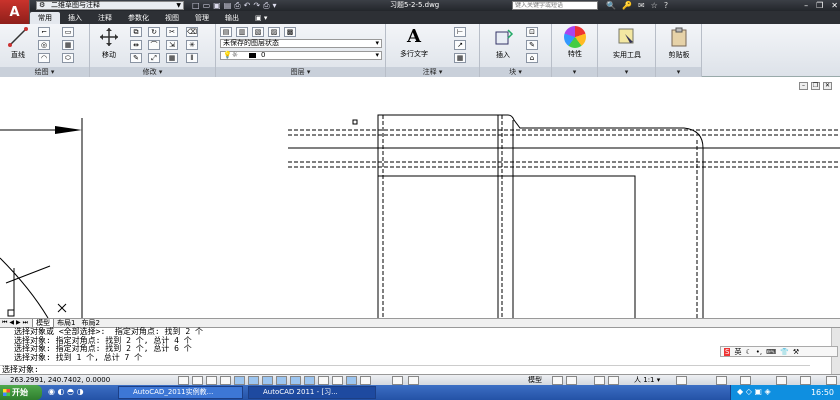 This screenshot has height=400, width=840. Describe the element at coordinates (172, 45) in the screenshot. I see `stretch-icon: ⇲` at that location.